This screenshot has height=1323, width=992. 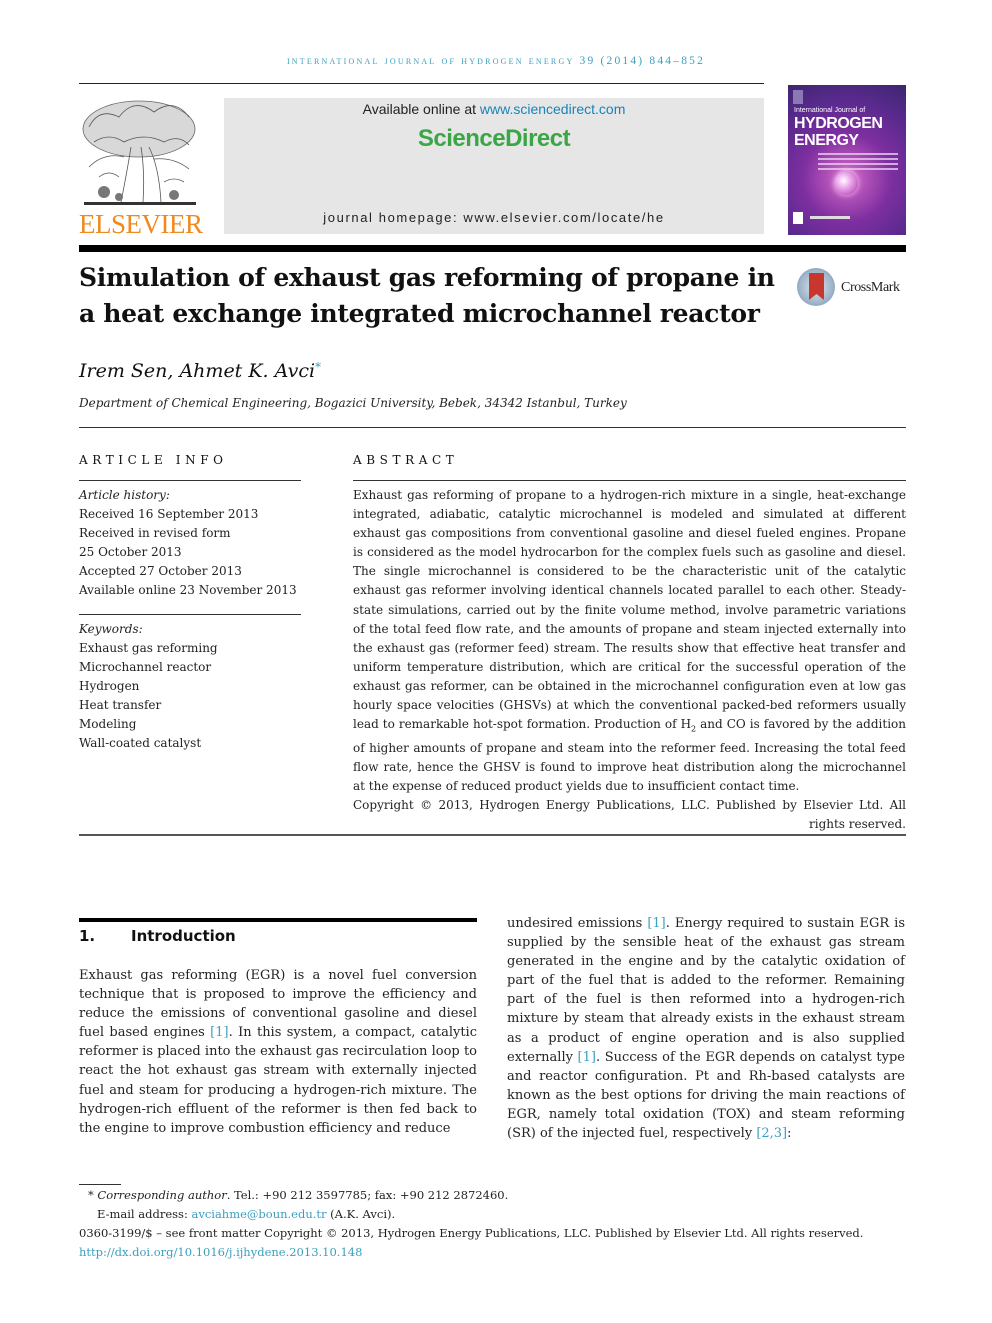 I want to click on keywords-divider, so click(x=190, y=614).